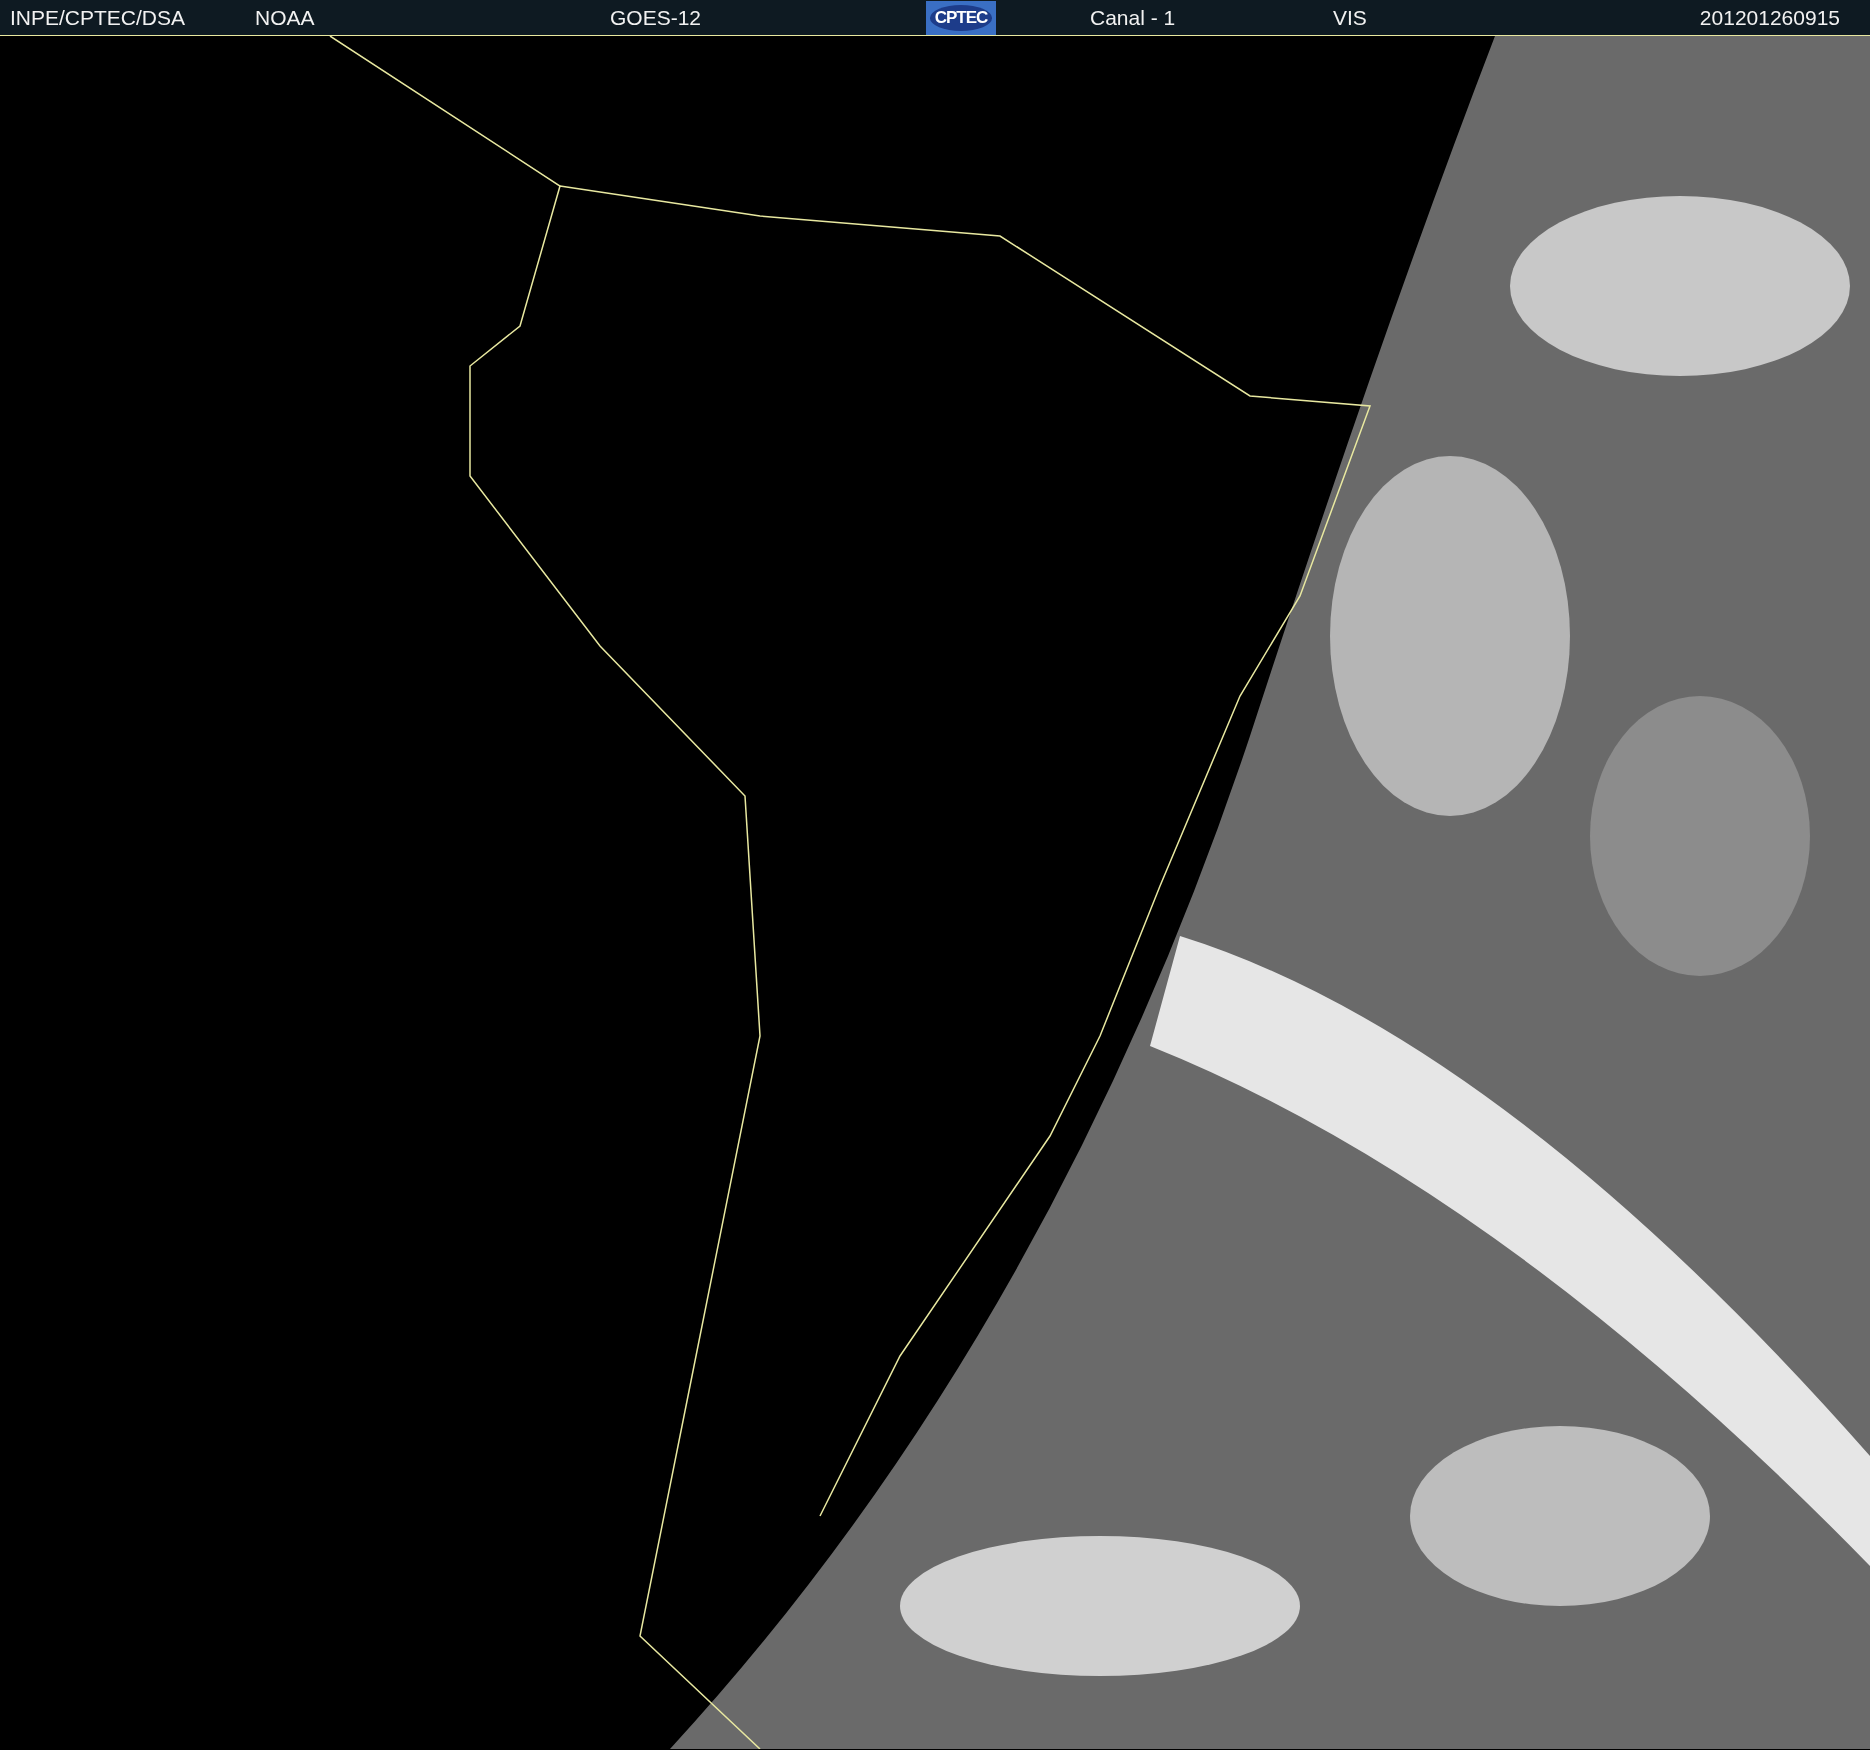 This screenshot has width=1870, height=1750. What do you see at coordinates (656, 17) in the screenshot?
I see `satellite-label: GOES-12` at bounding box center [656, 17].